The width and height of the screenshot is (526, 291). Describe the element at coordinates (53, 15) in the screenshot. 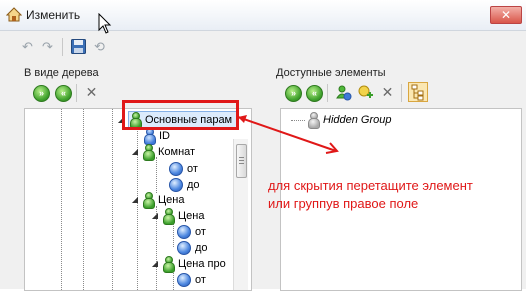

I see `window-title: Изменить` at that location.